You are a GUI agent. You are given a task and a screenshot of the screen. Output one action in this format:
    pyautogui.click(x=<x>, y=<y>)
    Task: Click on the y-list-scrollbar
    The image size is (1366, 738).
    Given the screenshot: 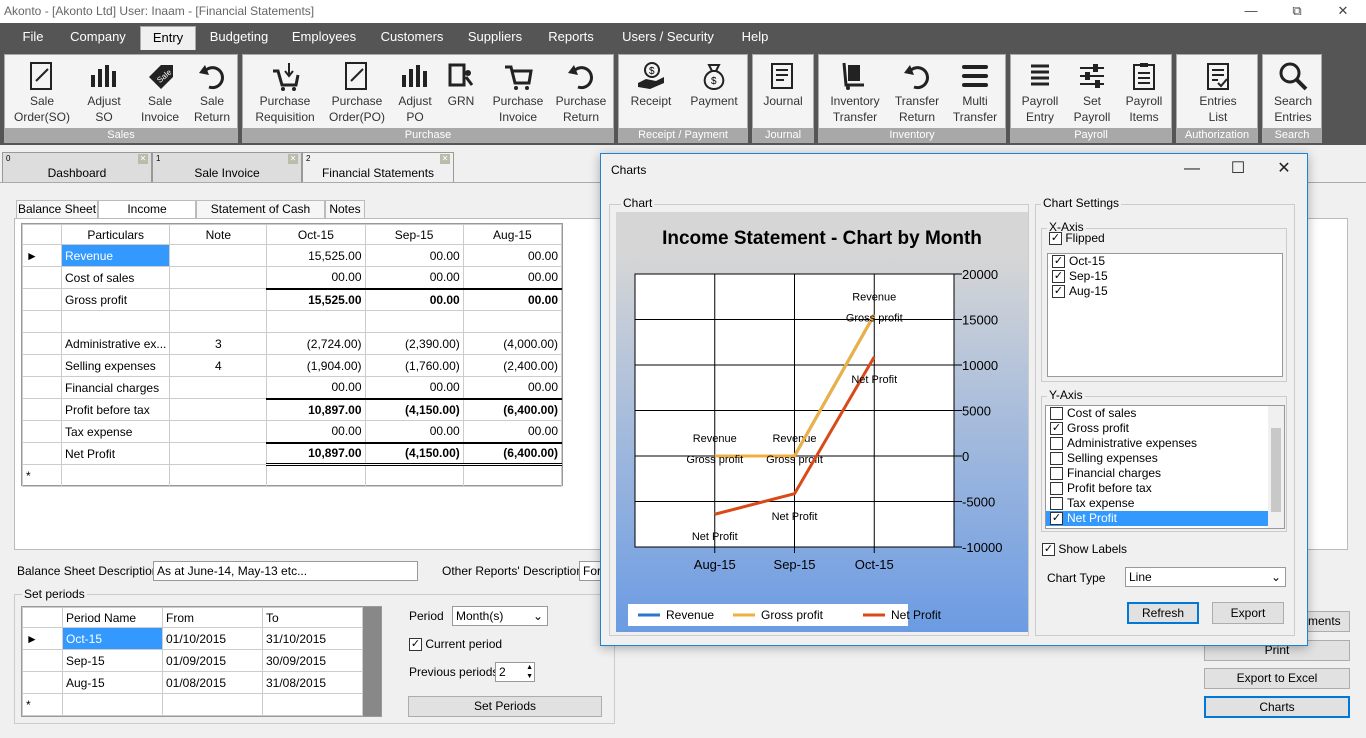 What is the action you would take?
    pyautogui.click(x=1276, y=467)
    